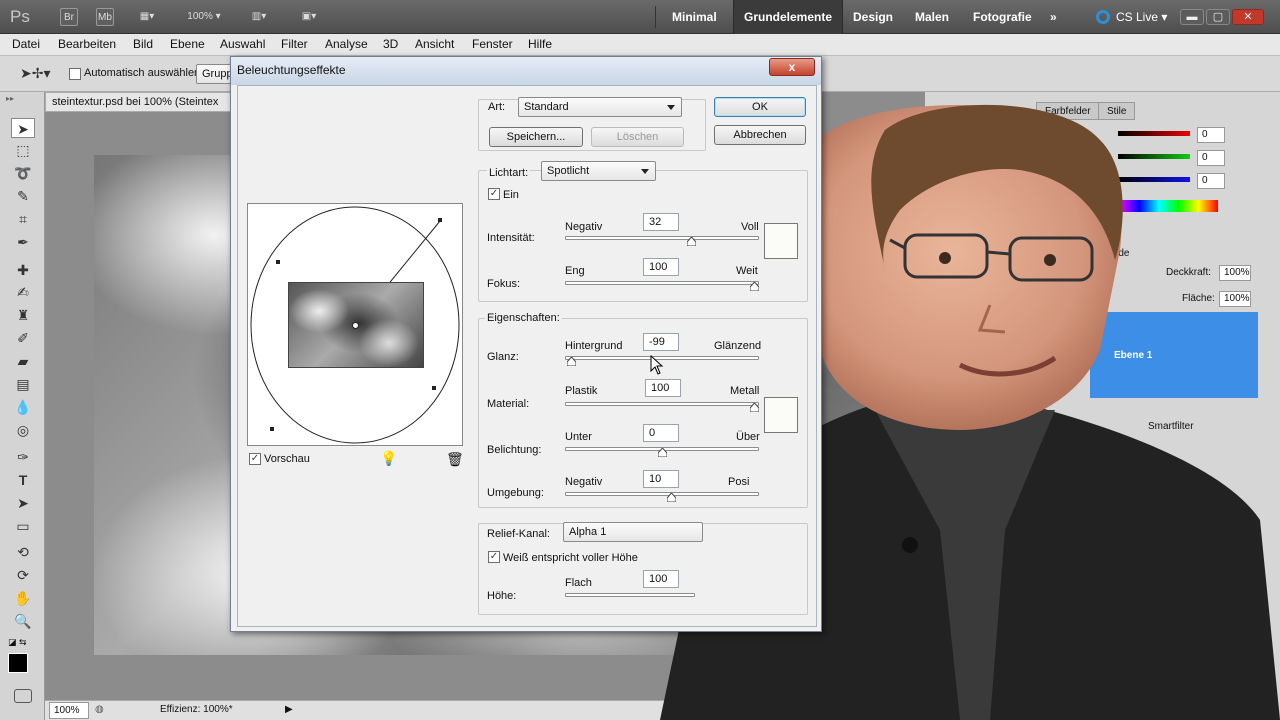 Image resolution: width=1280 pixels, height=720 pixels. What do you see at coordinates (1218, 17) in the screenshot?
I see `maximize-icon: ▢` at bounding box center [1218, 17].